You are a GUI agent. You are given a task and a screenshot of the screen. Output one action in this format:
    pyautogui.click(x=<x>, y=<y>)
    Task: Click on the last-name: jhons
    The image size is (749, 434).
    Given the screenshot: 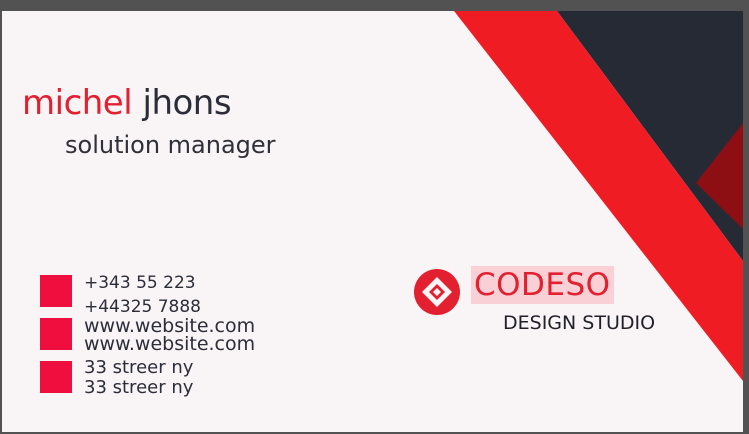 What is the action you would take?
    pyautogui.click(x=187, y=103)
    